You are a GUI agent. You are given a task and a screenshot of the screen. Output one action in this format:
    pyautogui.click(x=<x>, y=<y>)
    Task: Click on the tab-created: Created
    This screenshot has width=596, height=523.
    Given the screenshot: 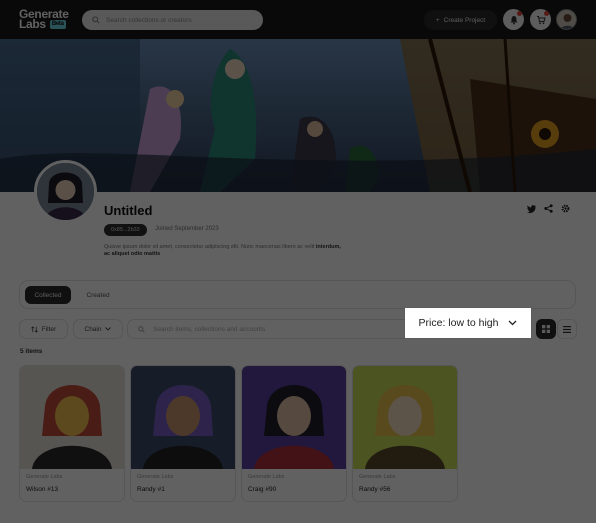 What is the action you would take?
    pyautogui.click(x=98, y=295)
    